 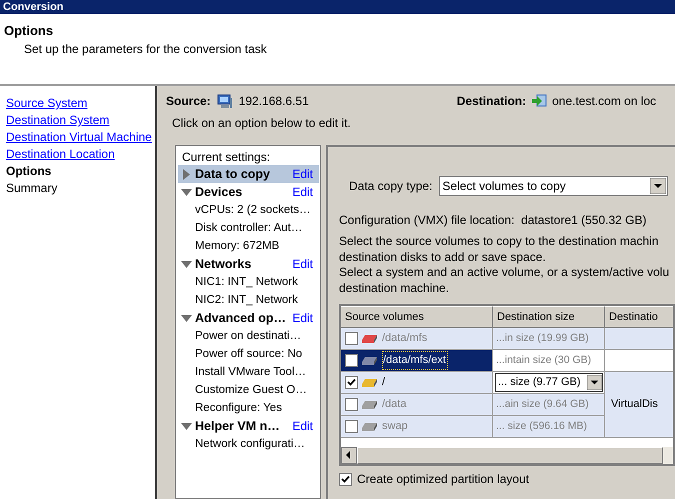 I want to click on settings-group: Helper VM n… Edit, so click(x=248, y=426).